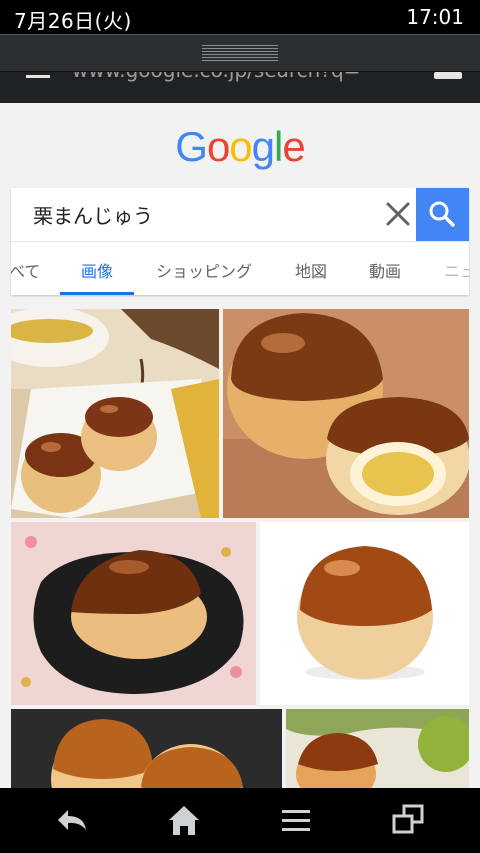 The height and width of the screenshot is (853, 480). What do you see at coordinates (263, 146) in the screenshot?
I see `logo-letter: g` at bounding box center [263, 146].